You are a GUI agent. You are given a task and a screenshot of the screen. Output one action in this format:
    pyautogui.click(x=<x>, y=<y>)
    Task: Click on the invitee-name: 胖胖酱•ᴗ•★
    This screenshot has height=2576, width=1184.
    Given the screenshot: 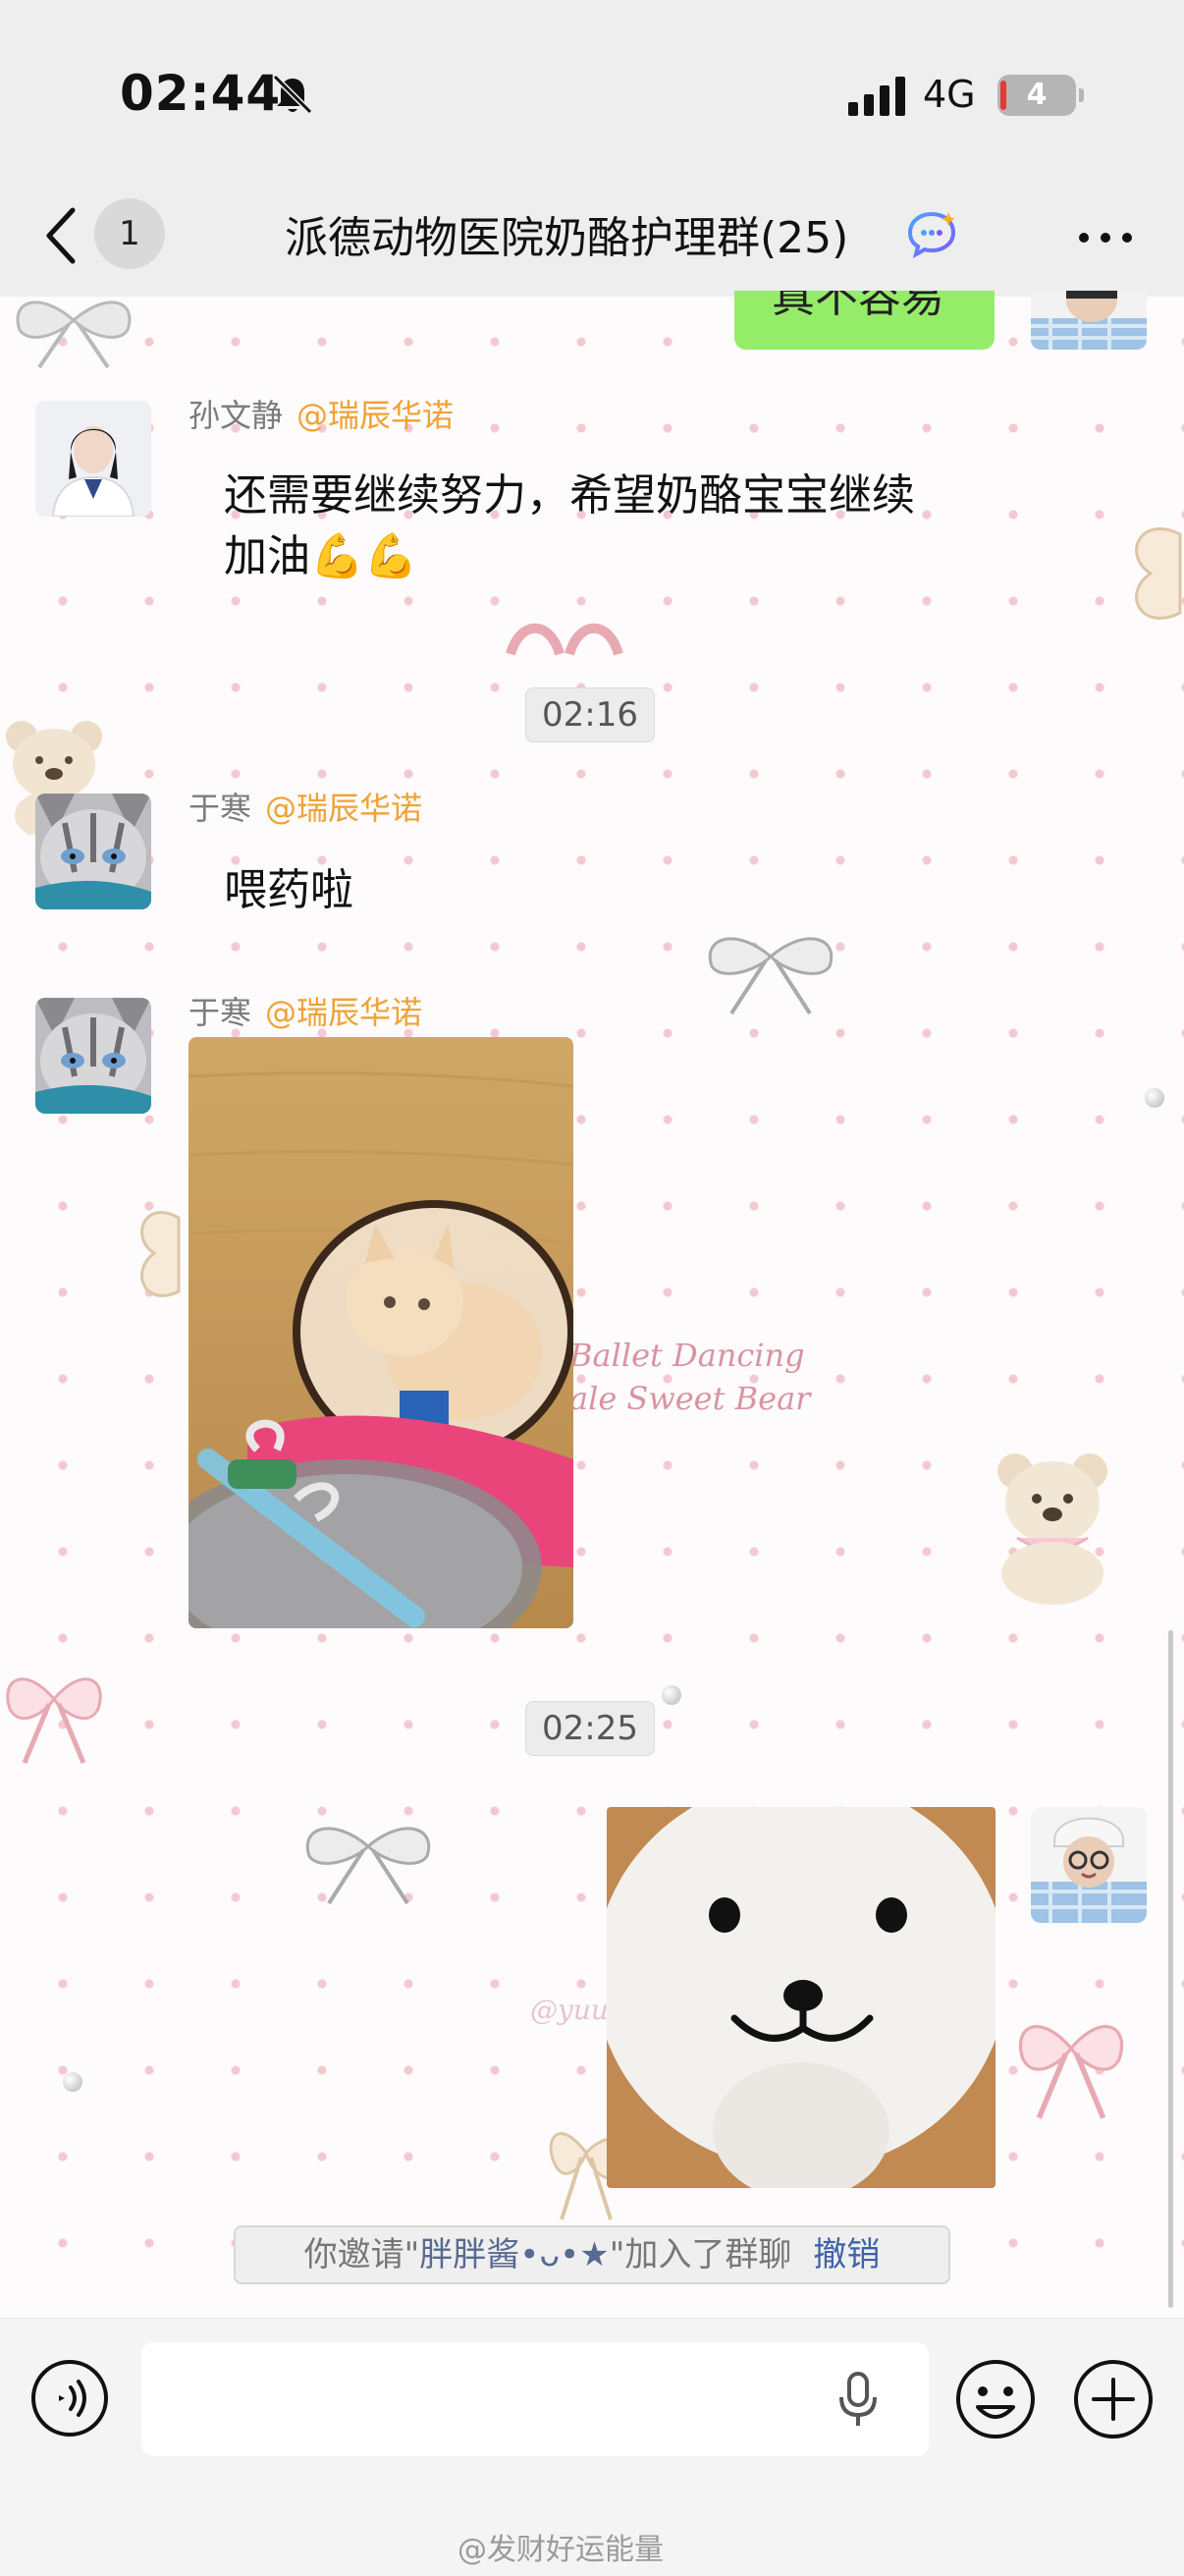 What is the action you would take?
    pyautogui.click(x=514, y=2255)
    